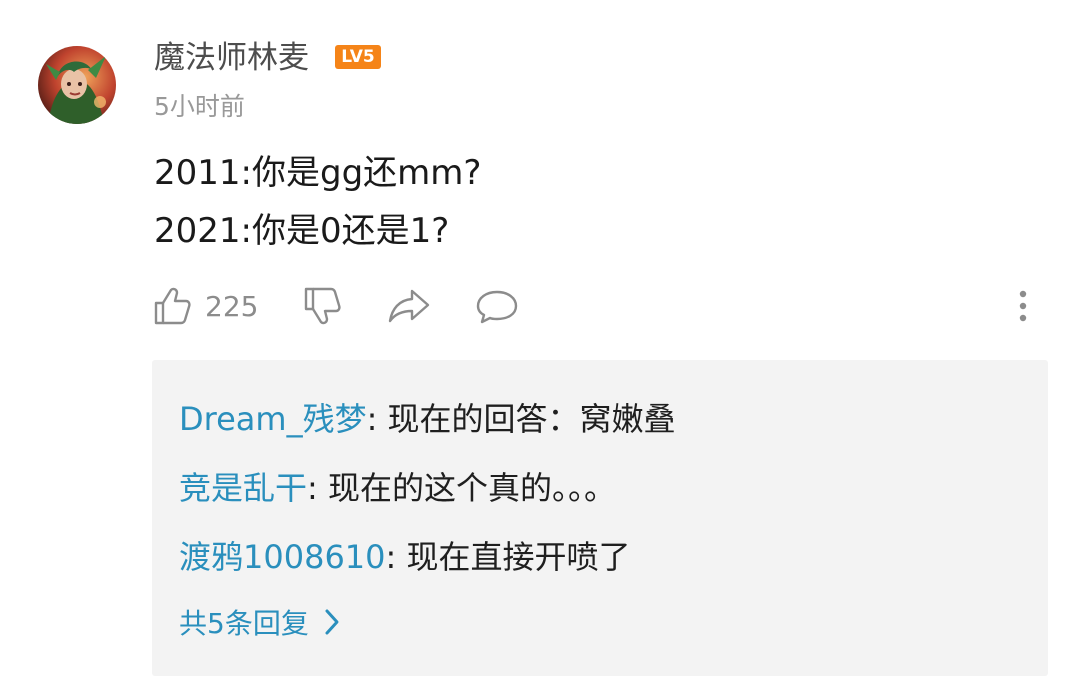 The width and height of the screenshot is (1080, 696). I want to click on reply-author: 竞是乱干, so click(243, 488).